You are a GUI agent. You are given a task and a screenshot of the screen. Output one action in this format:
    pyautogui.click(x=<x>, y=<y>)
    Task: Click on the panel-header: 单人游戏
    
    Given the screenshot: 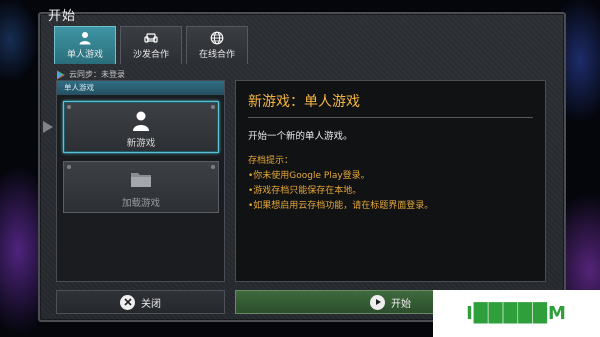 What is the action you would take?
    pyautogui.click(x=140, y=88)
    